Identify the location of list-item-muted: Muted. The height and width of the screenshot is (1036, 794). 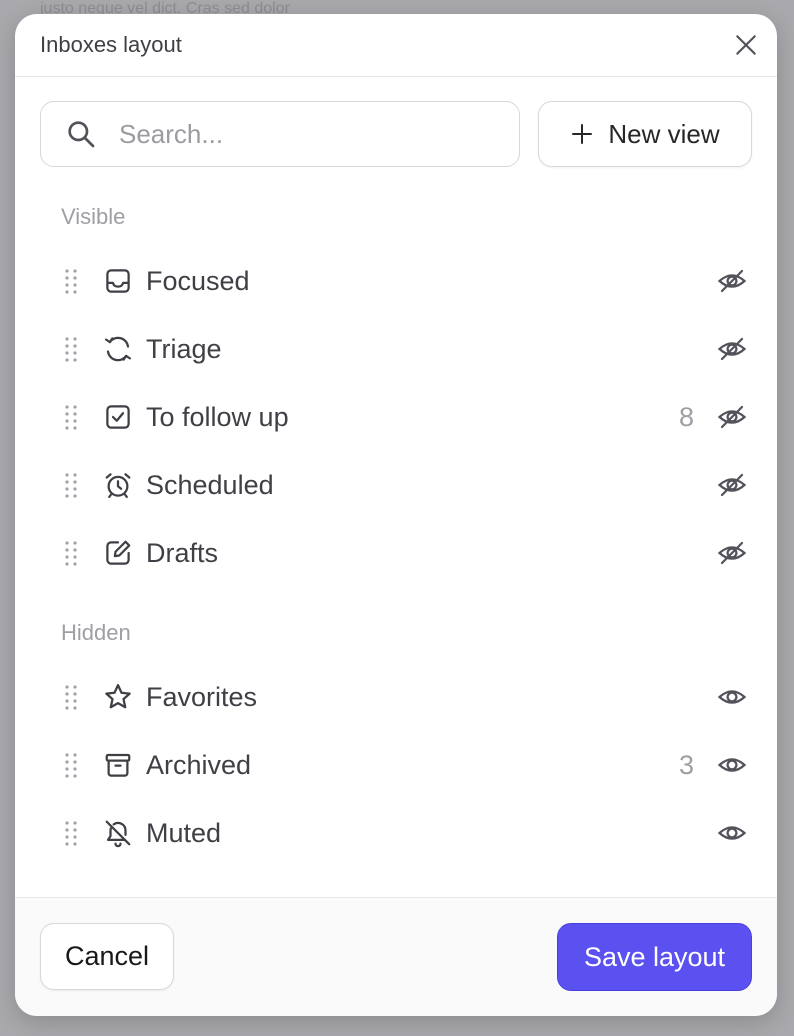
(396, 833).